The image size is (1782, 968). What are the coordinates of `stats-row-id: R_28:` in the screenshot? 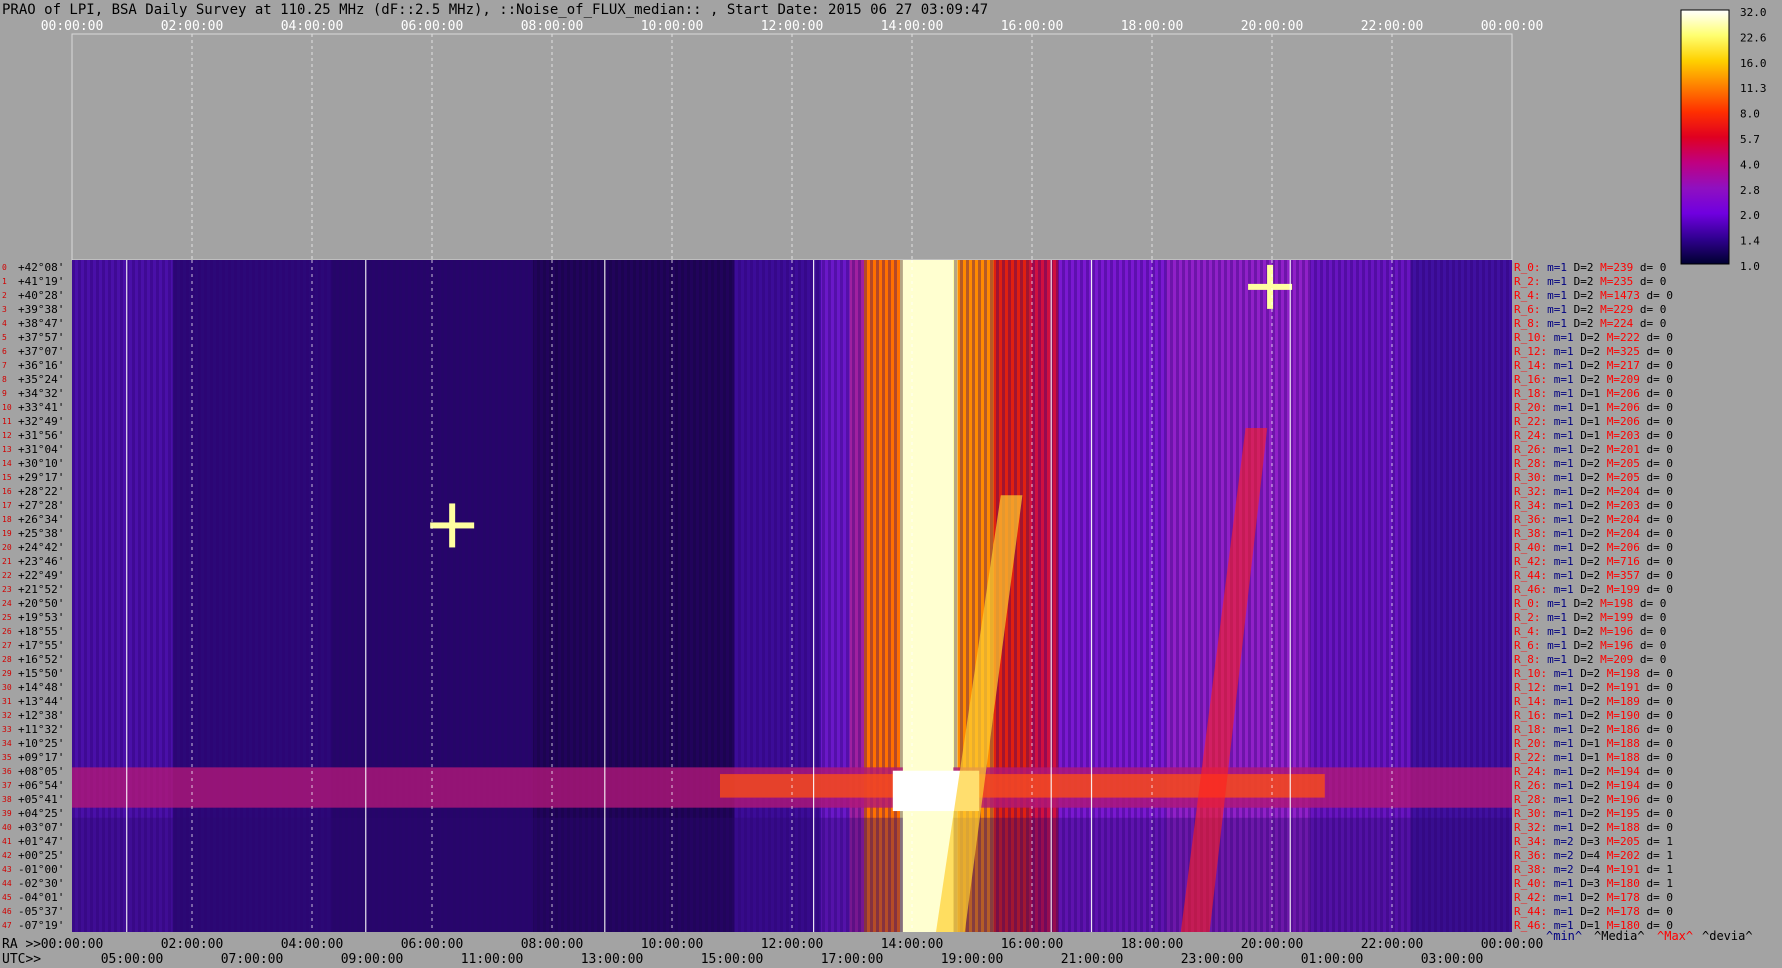 It's located at (1530, 463).